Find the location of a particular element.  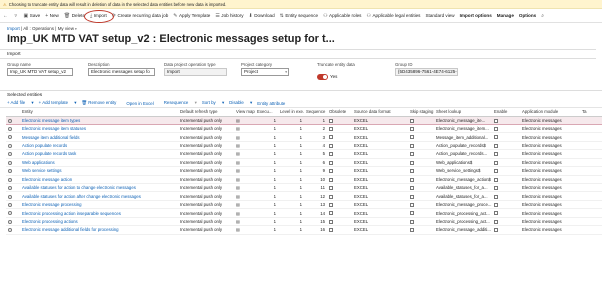

open-excel-button: Open in Excel is located at coordinates (142, 103).